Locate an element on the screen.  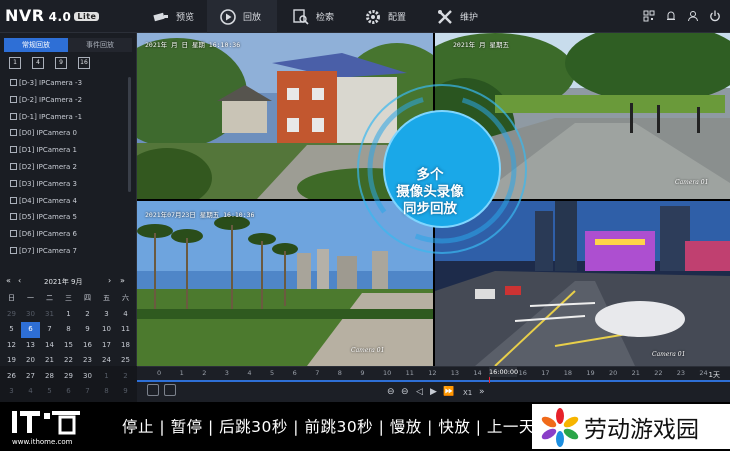
timeline-record-bar is located at coordinates (433, 381).